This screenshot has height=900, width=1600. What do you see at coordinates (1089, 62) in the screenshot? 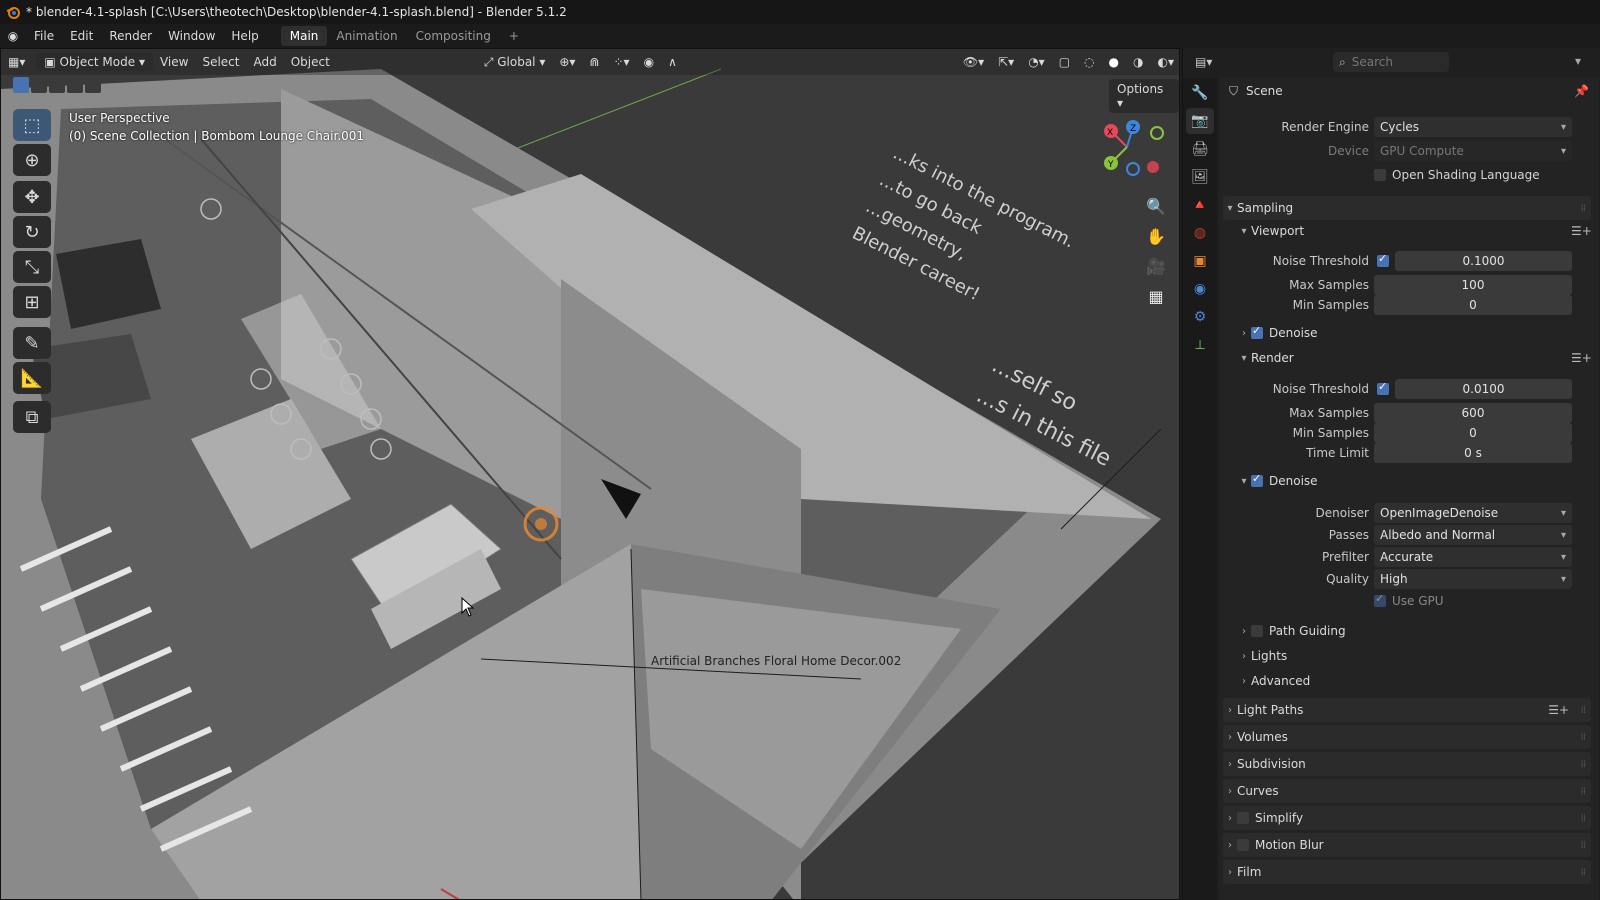
I see `wireframe-shading-icon: ◌` at bounding box center [1089, 62].